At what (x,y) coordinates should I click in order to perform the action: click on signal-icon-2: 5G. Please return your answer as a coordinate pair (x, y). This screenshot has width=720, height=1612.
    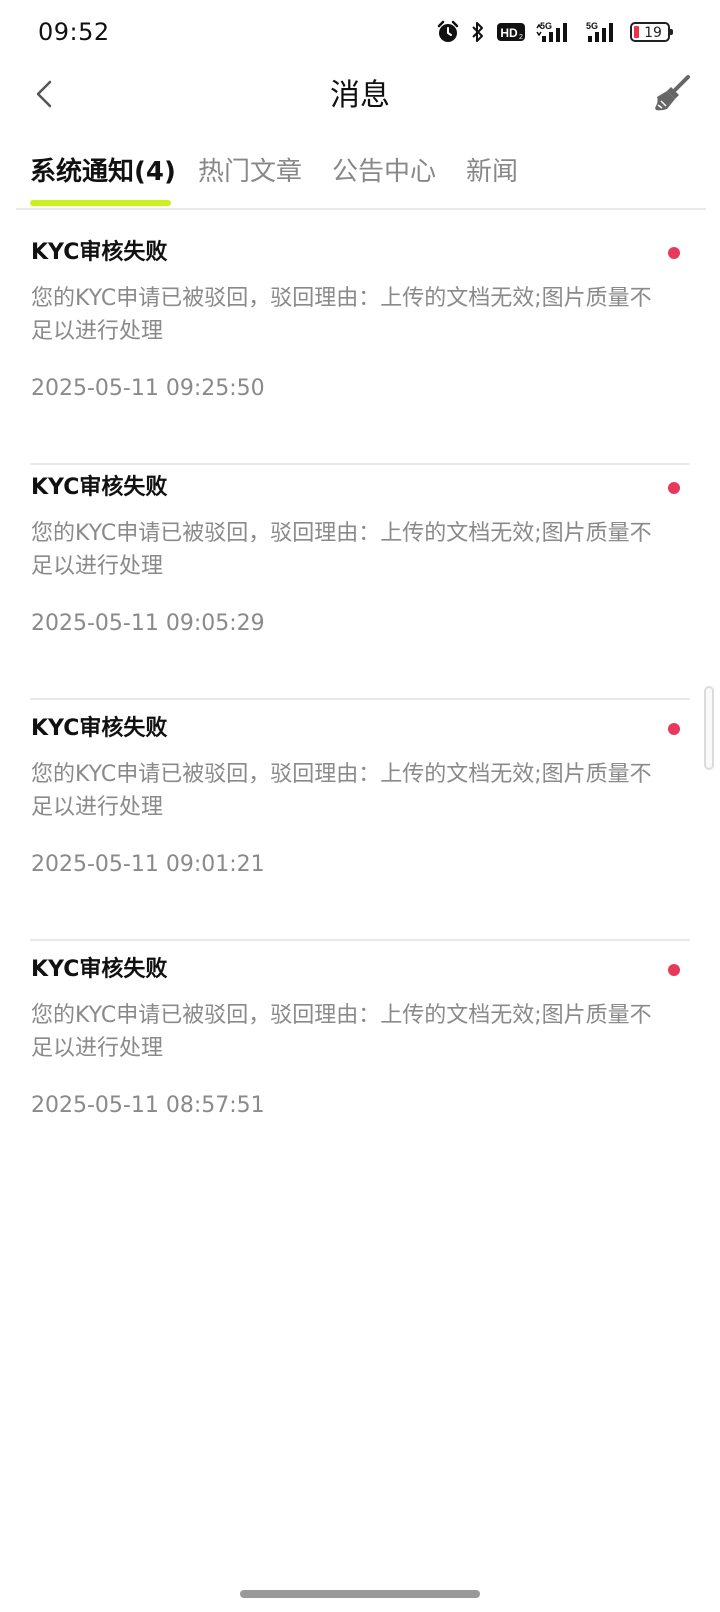
    Looking at the image, I should click on (603, 32).